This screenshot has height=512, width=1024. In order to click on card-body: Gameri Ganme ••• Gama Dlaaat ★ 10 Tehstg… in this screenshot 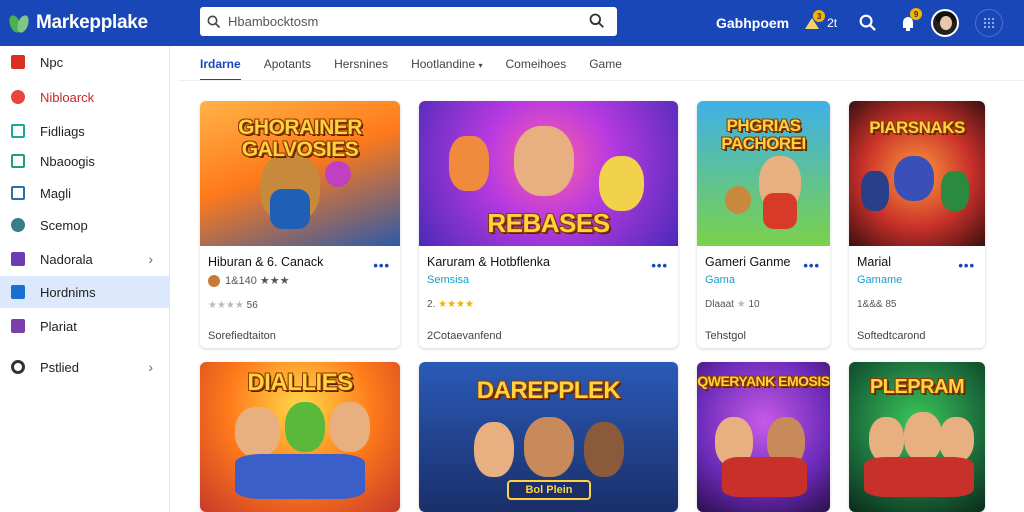, I will do `click(763, 297)`.